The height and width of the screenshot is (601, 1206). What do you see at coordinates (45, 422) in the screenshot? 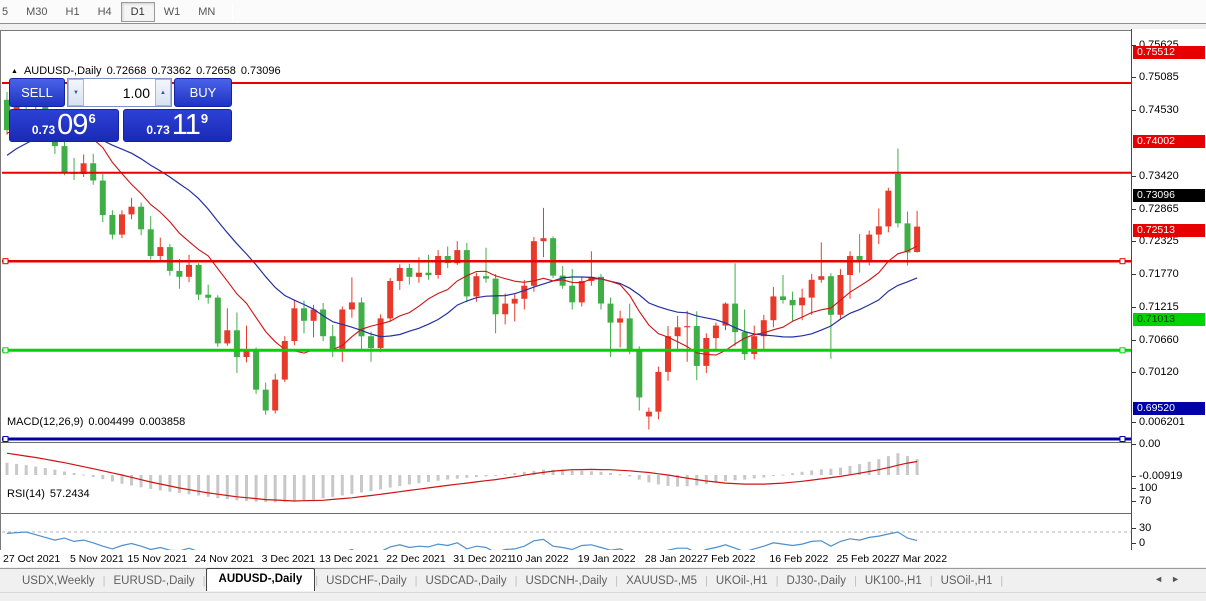
I see `macd-name: MACD(12,26,9)` at bounding box center [45, 422].